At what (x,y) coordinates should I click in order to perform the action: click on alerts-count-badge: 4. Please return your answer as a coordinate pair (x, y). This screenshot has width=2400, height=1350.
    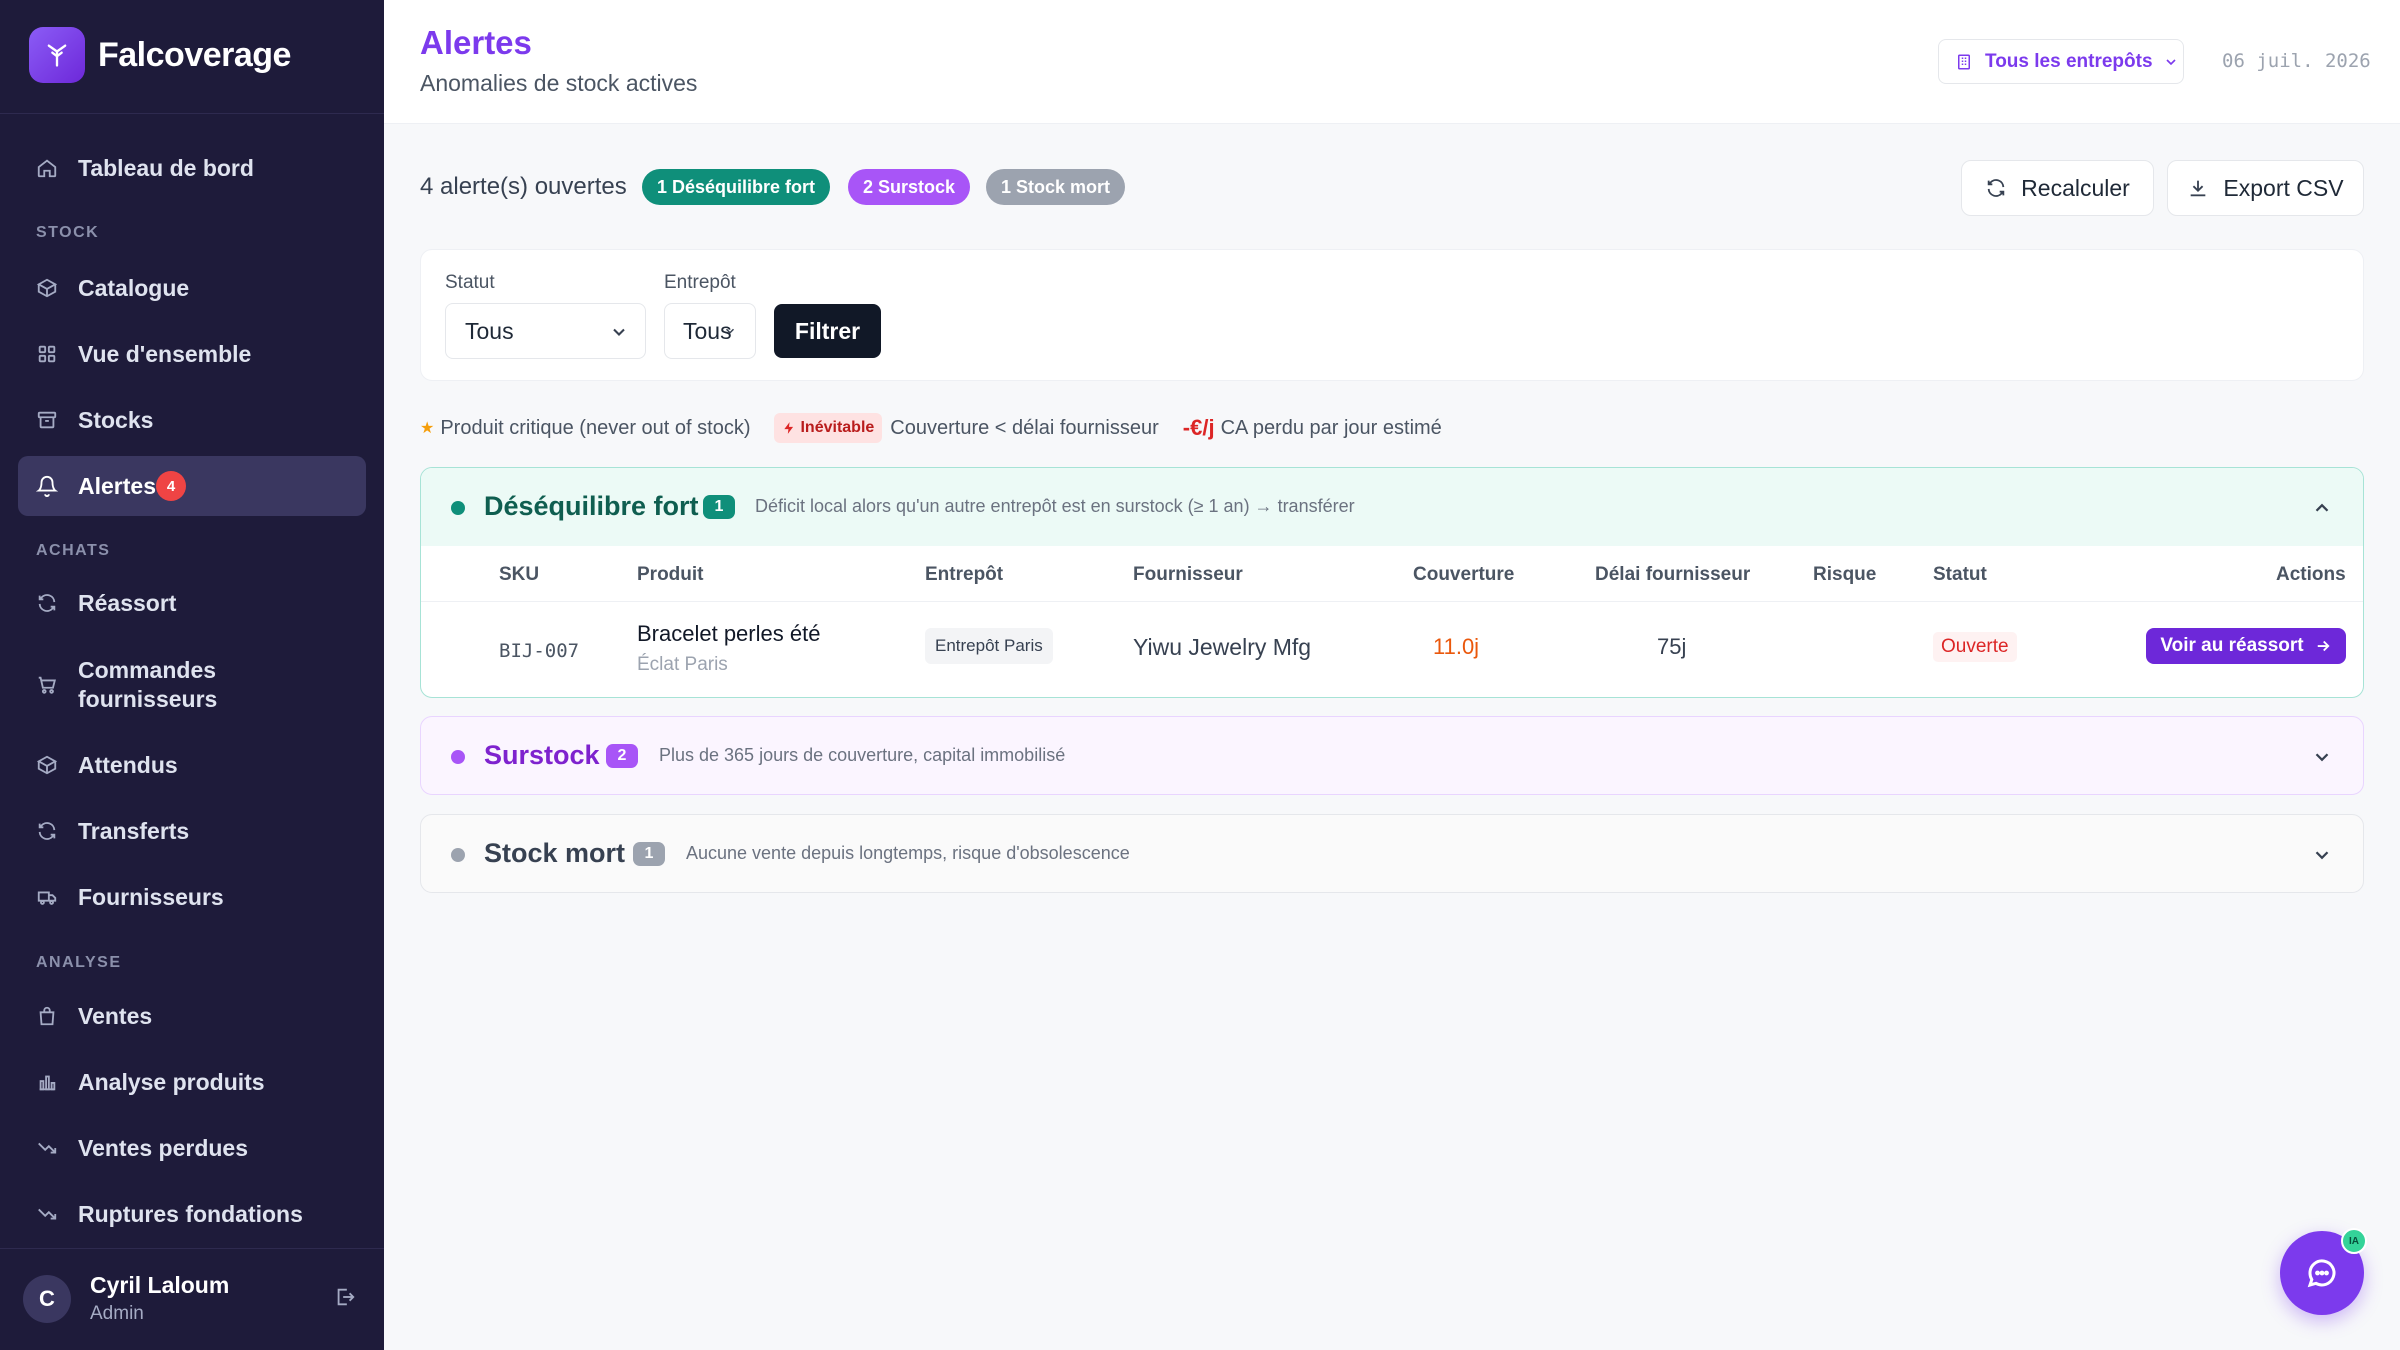
    Looking at the image, I should click on (170, 486).